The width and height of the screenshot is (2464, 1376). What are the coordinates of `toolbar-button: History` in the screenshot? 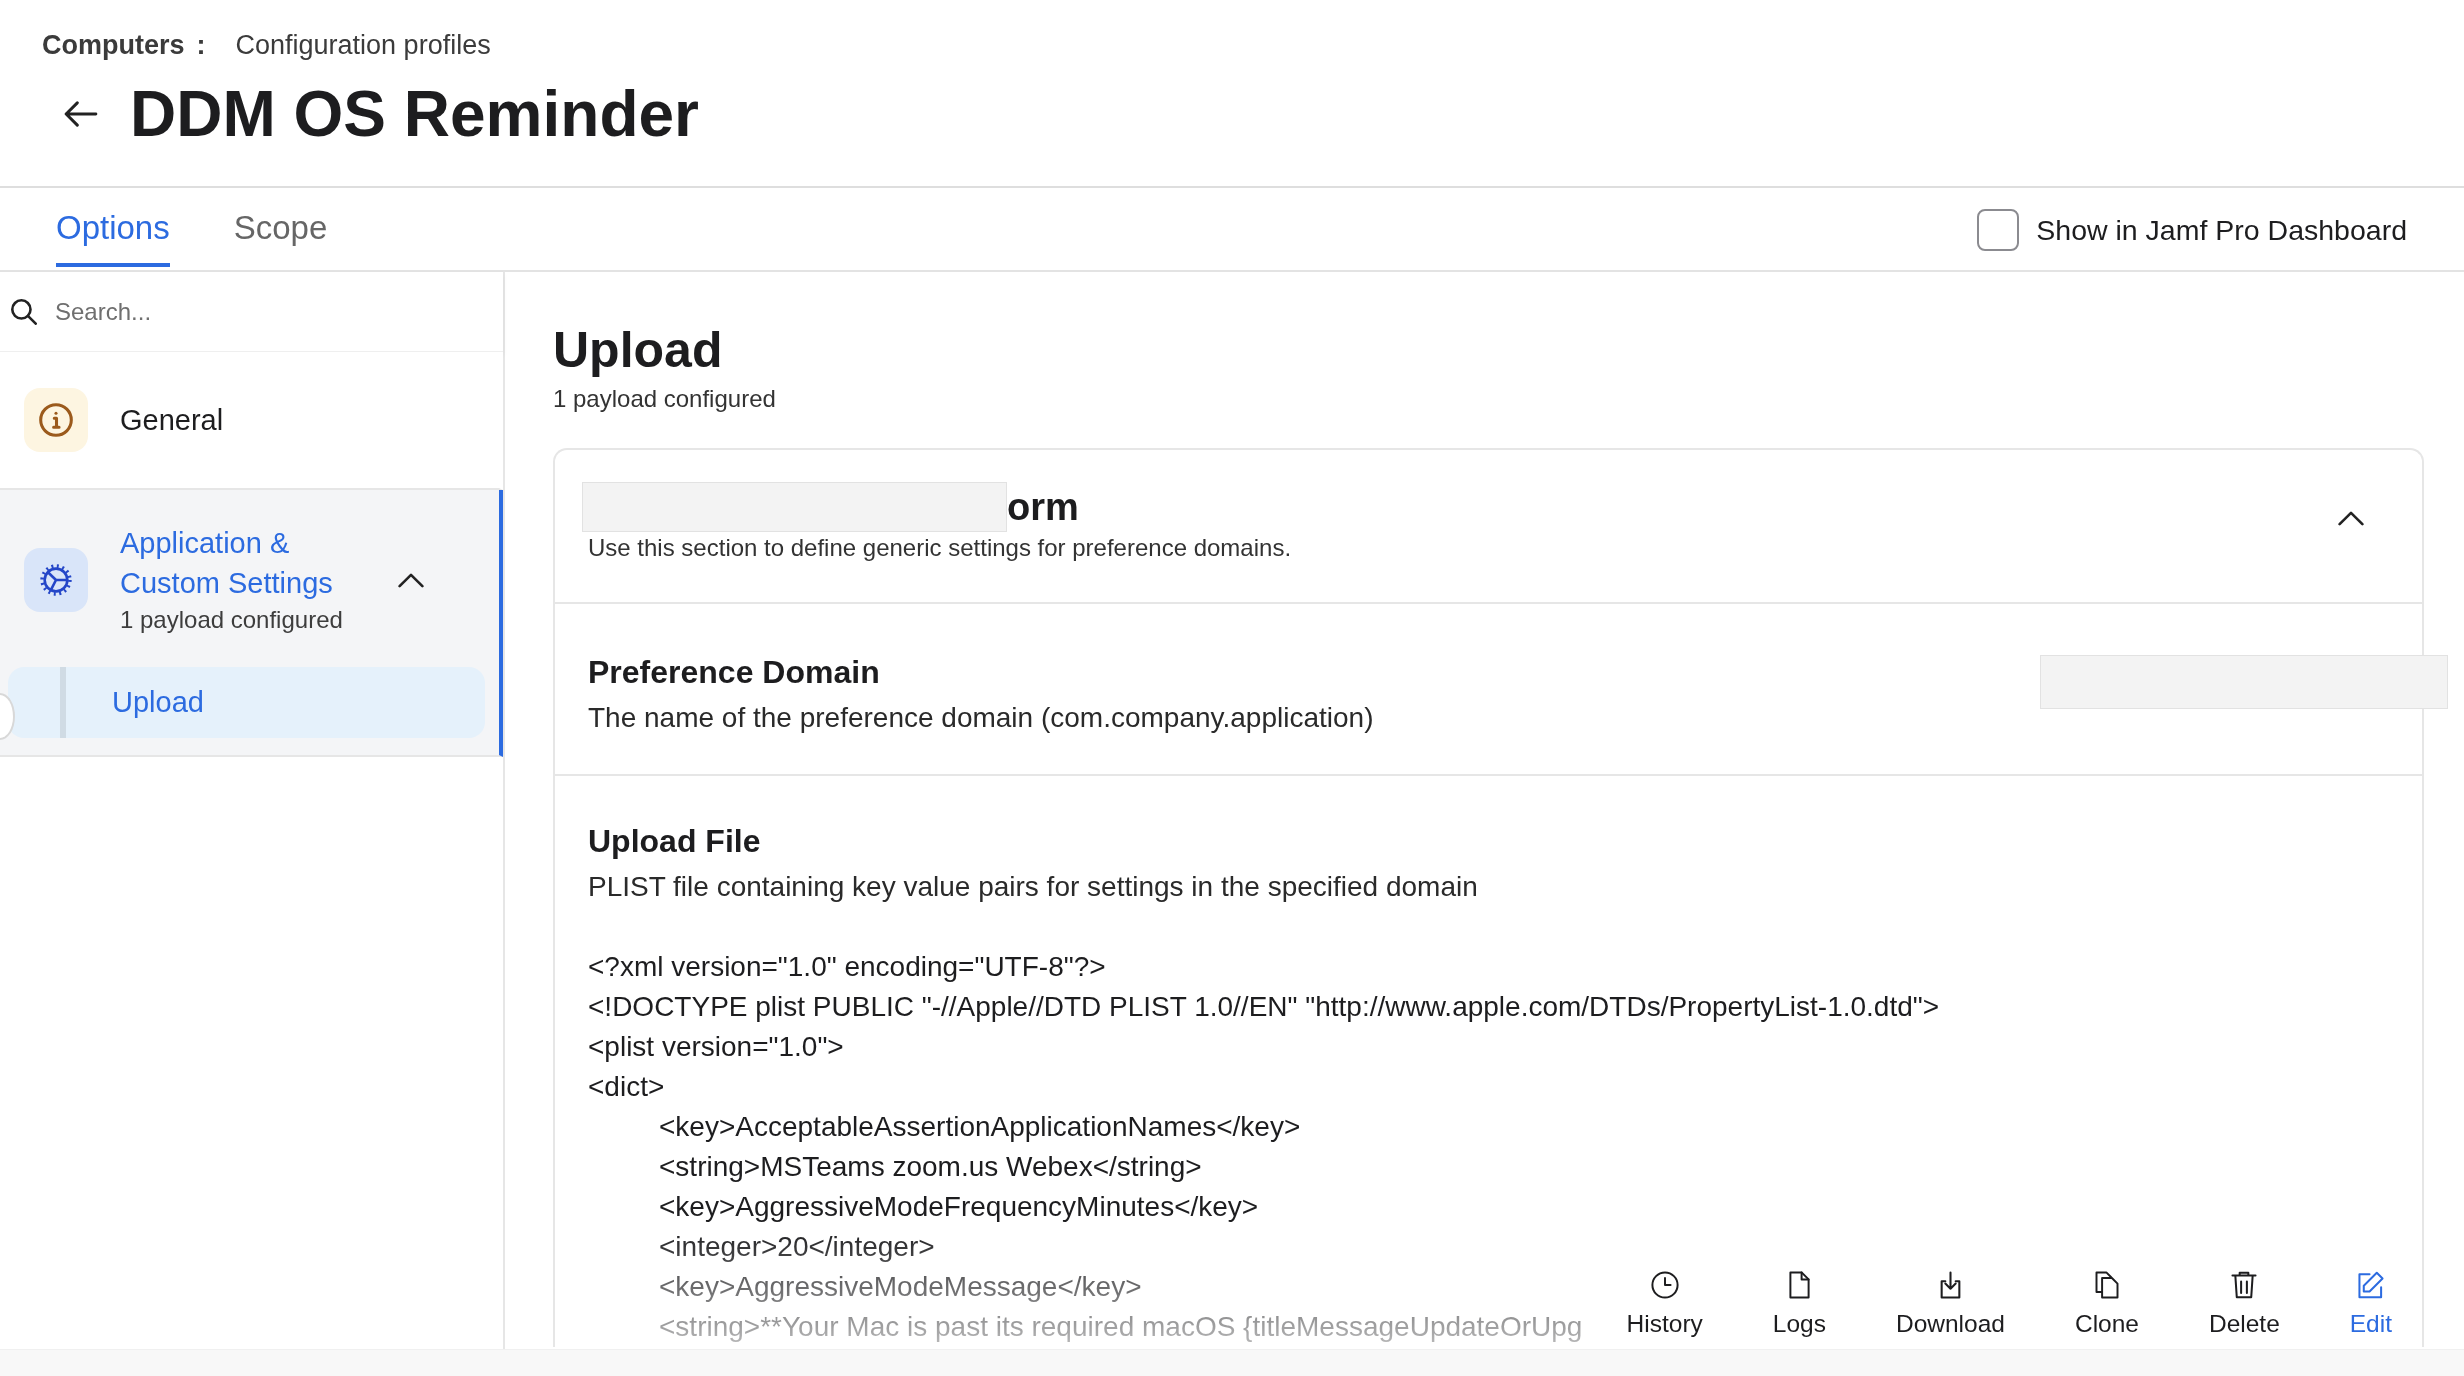 It's located at (1664, 1305).